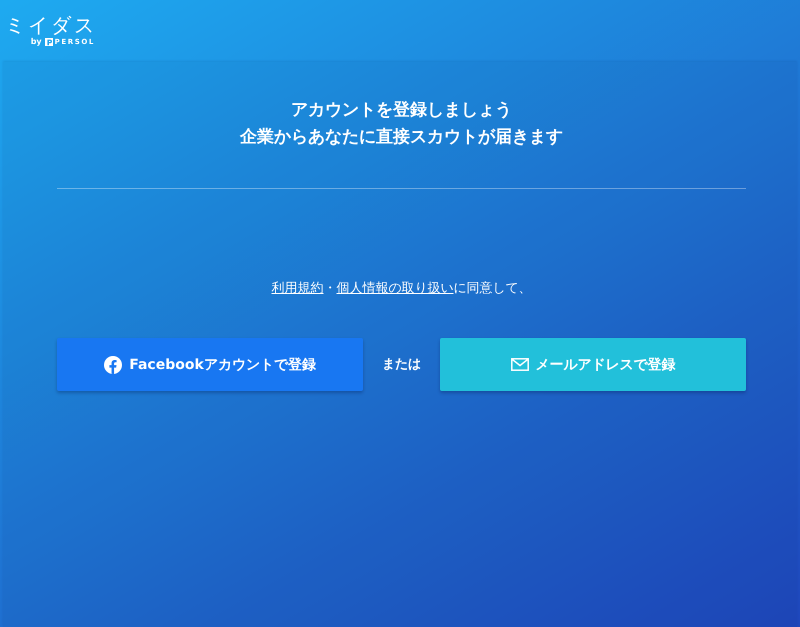  I want to click on brand-mark-icon, so click(48, 42).